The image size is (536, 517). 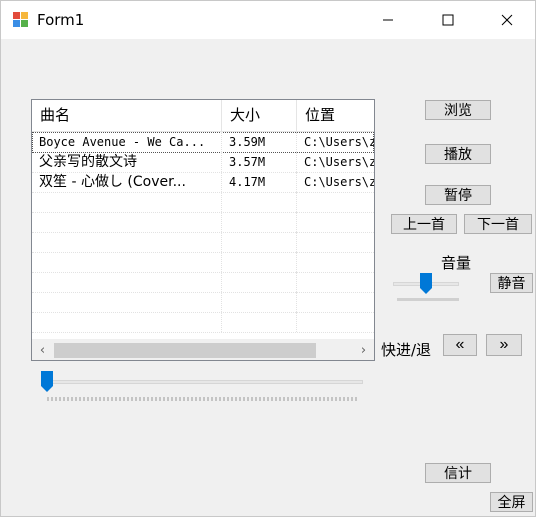 What do you see at coordinates (259, 162) in the screenshot?
I see `song-size: 3.57M` at bounding box center [259, 162].